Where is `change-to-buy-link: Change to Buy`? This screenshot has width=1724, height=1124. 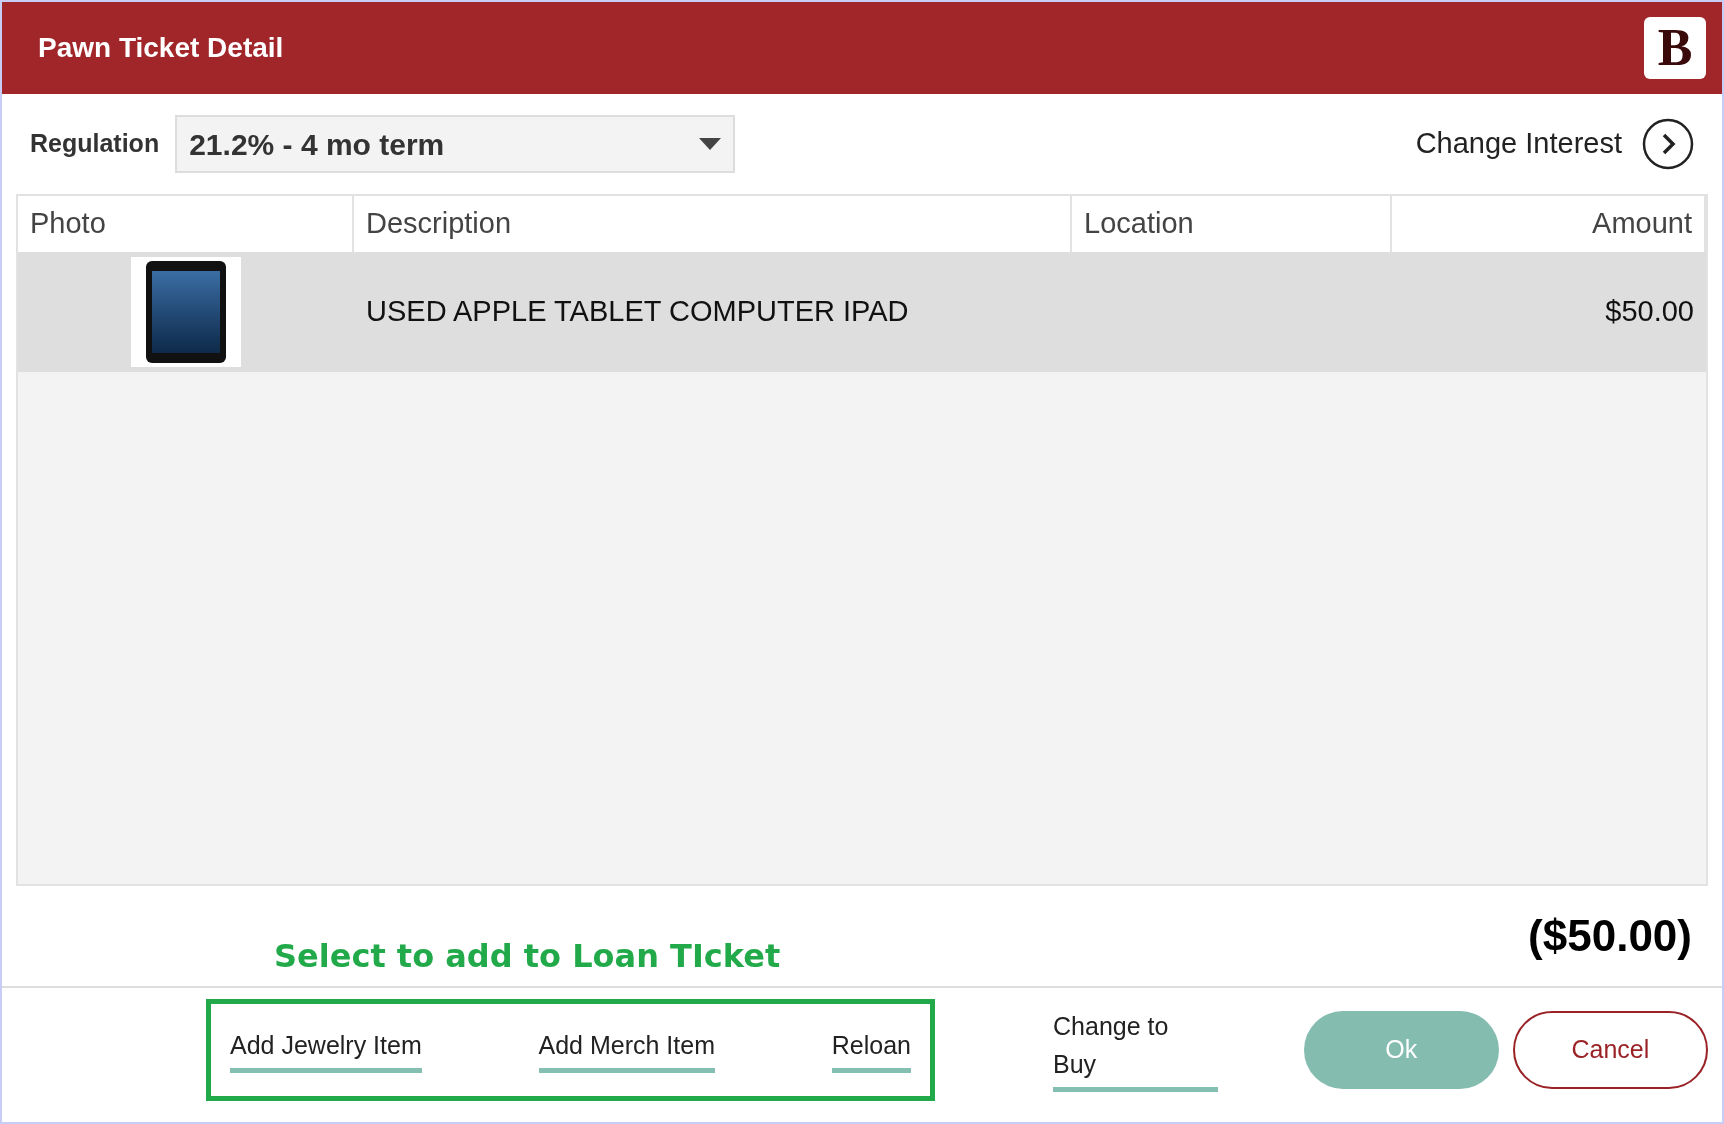 change-to-buy-link: Change to Buy is located at coordinates (1135, 1050).